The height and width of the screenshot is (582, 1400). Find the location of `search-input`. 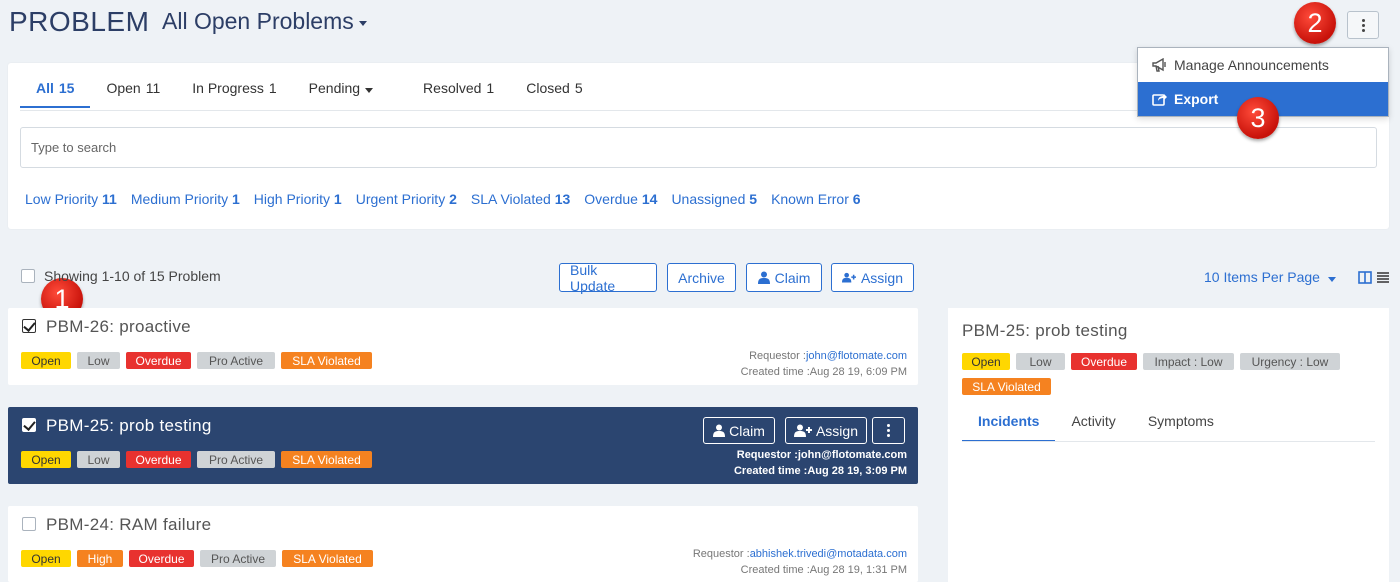

search-input is located at coordinates (698, 147).